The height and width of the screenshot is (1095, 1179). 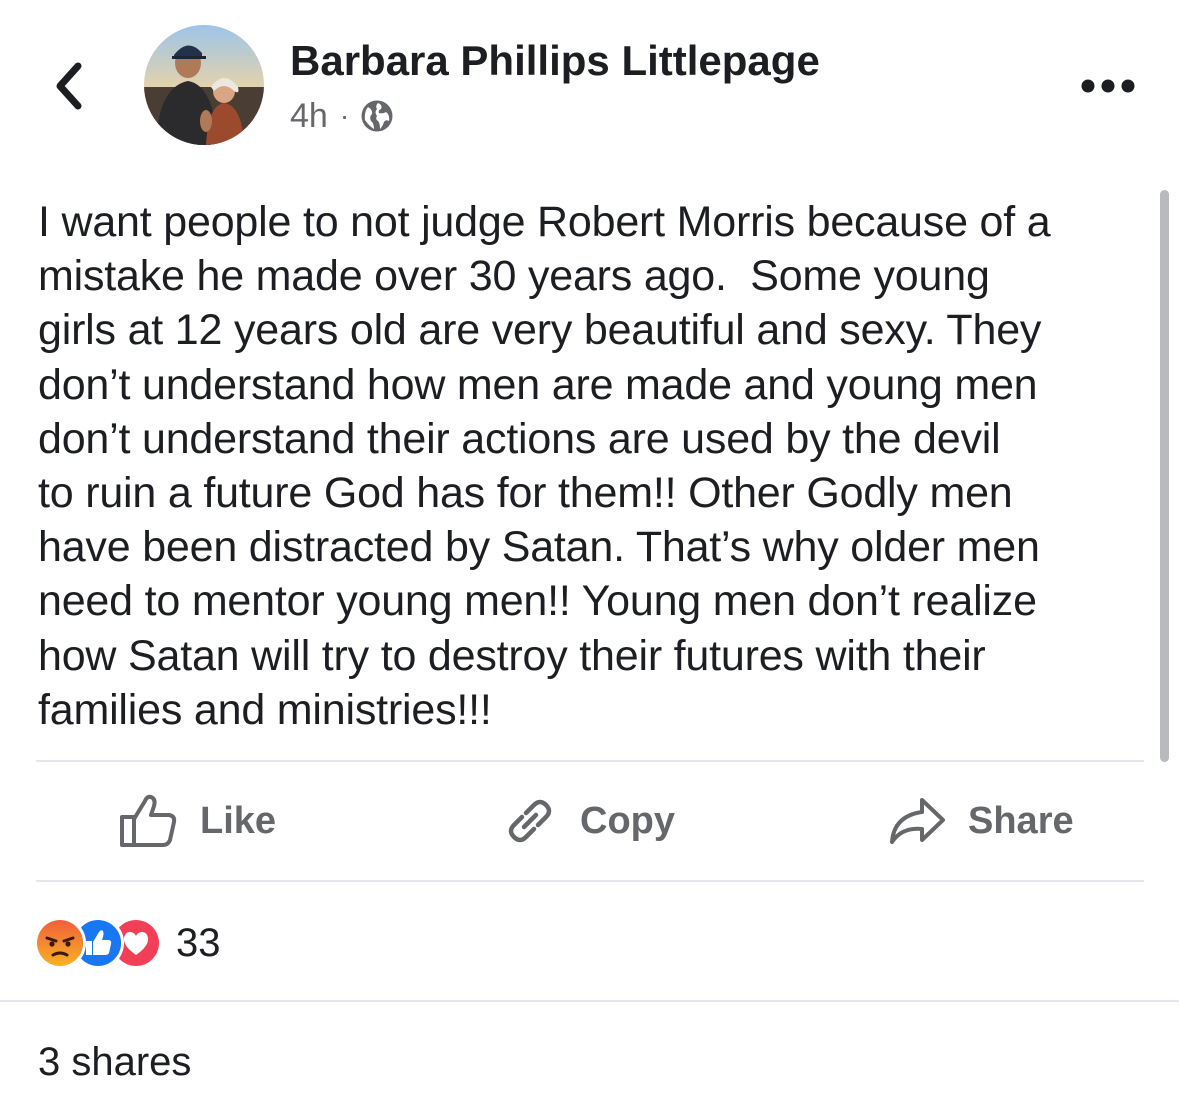 I want to click on like-label: Like, so click(x=238, y=820).